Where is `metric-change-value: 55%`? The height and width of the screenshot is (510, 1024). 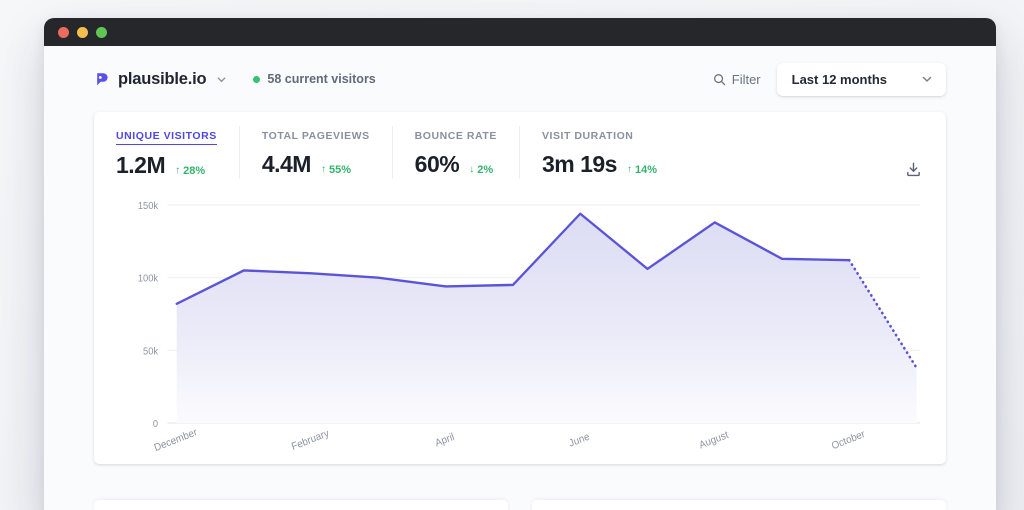
metric-change-value: 55% is located at coordinates (339, 170).